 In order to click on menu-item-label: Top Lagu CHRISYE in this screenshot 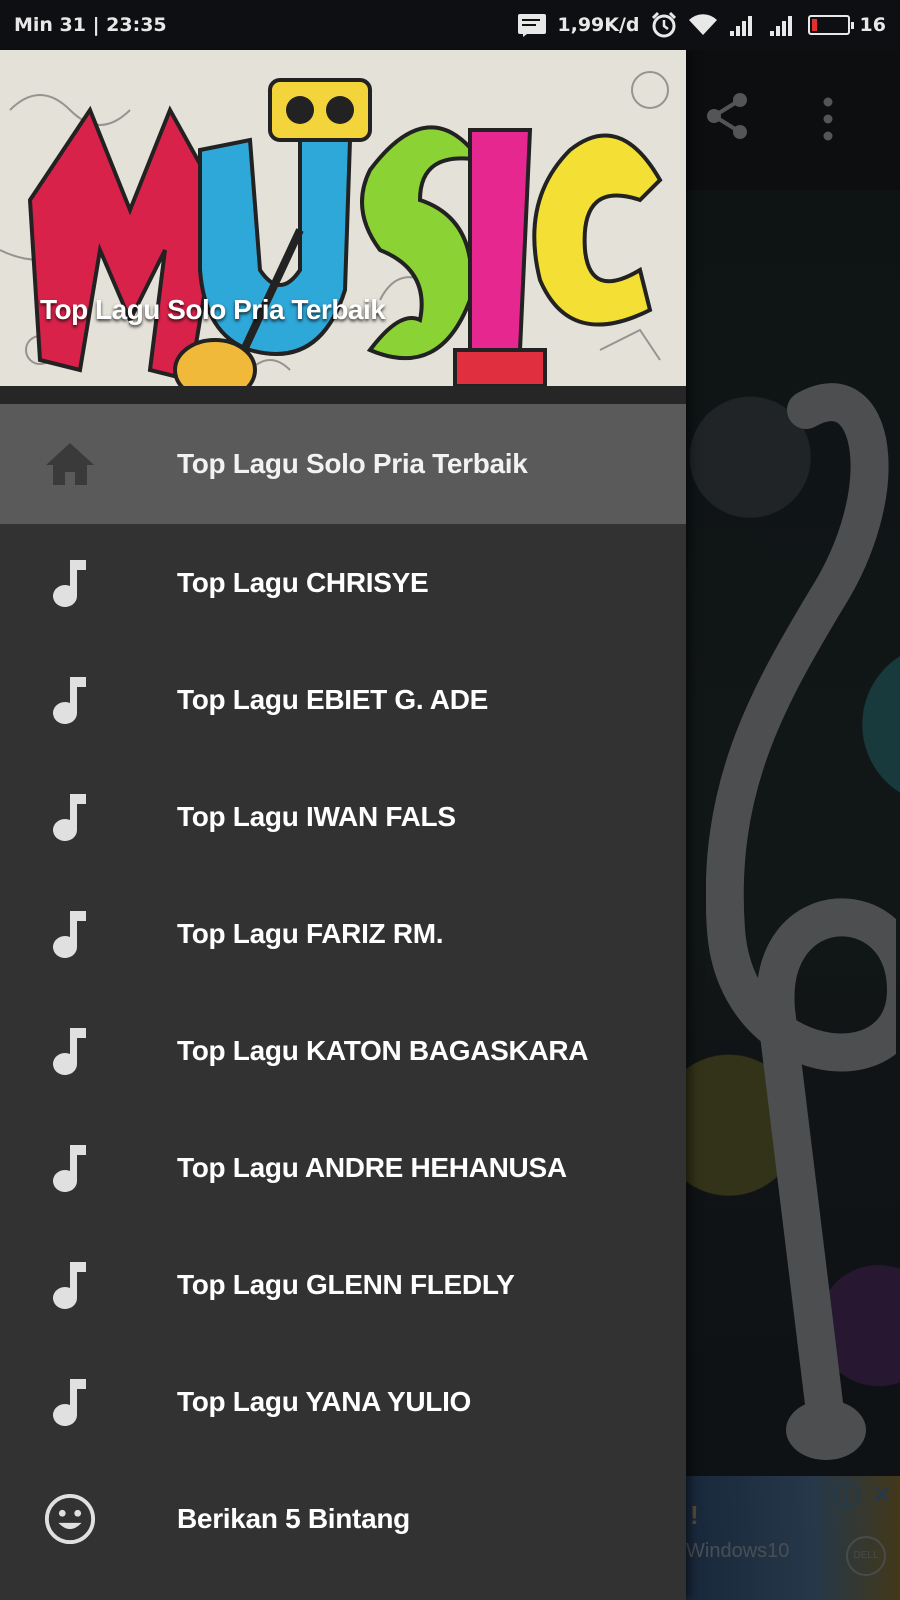, I will do `click(303, 582)`.